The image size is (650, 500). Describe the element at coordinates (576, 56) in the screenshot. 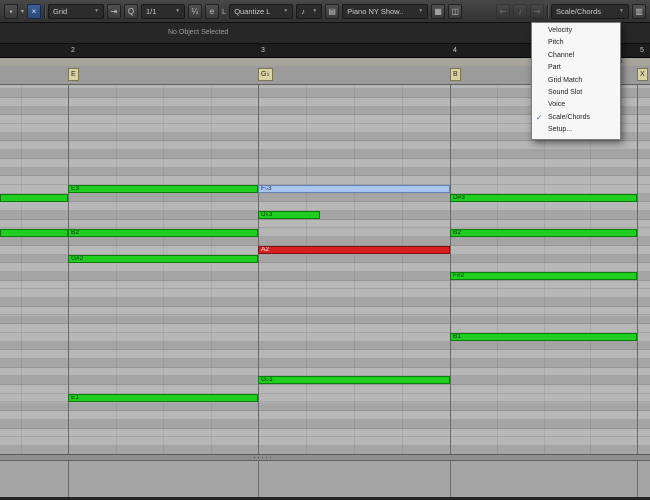

I see `colors-menu-item: Channel` at that location.